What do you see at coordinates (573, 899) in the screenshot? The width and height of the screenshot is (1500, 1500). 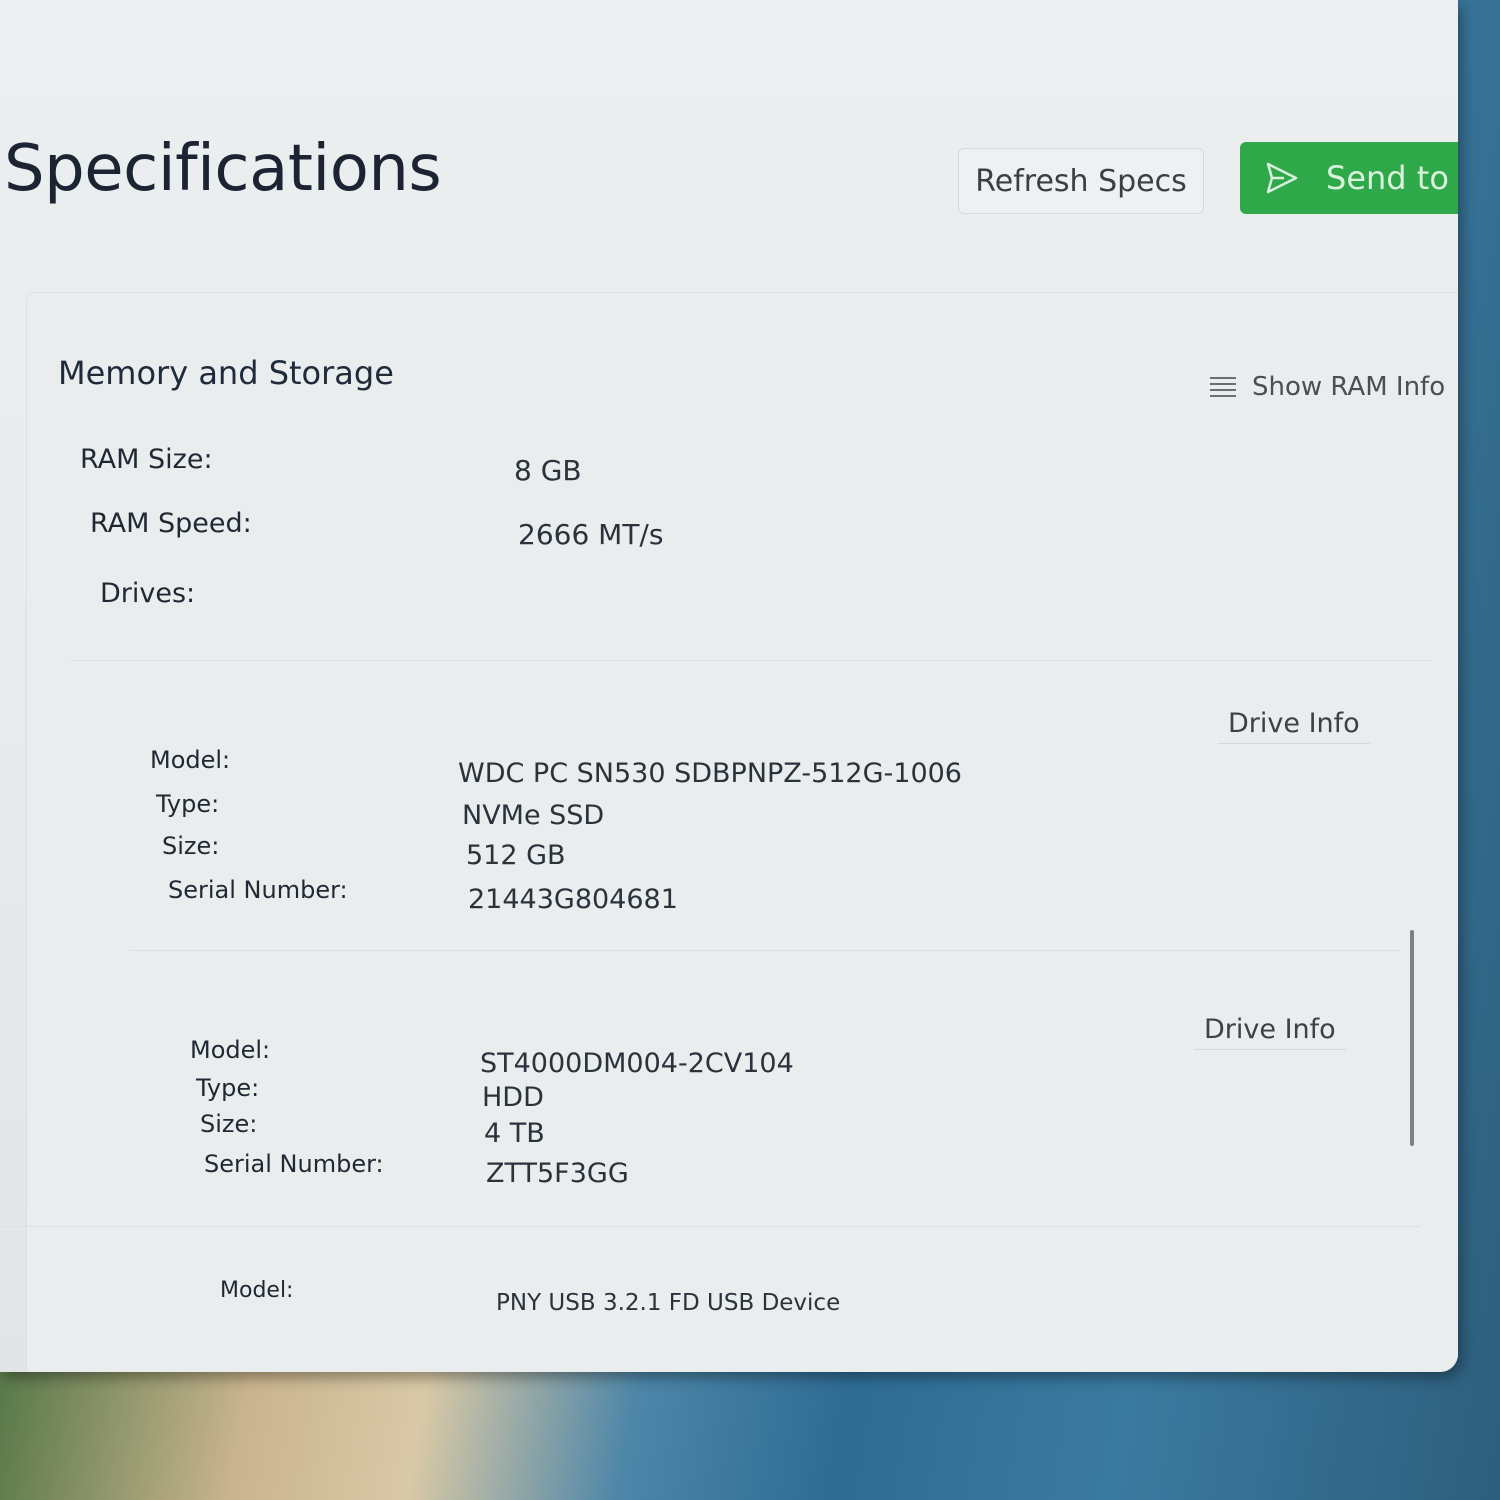 I see `drive-serial-value: 21443G804681` at bounding box center [573, 899].